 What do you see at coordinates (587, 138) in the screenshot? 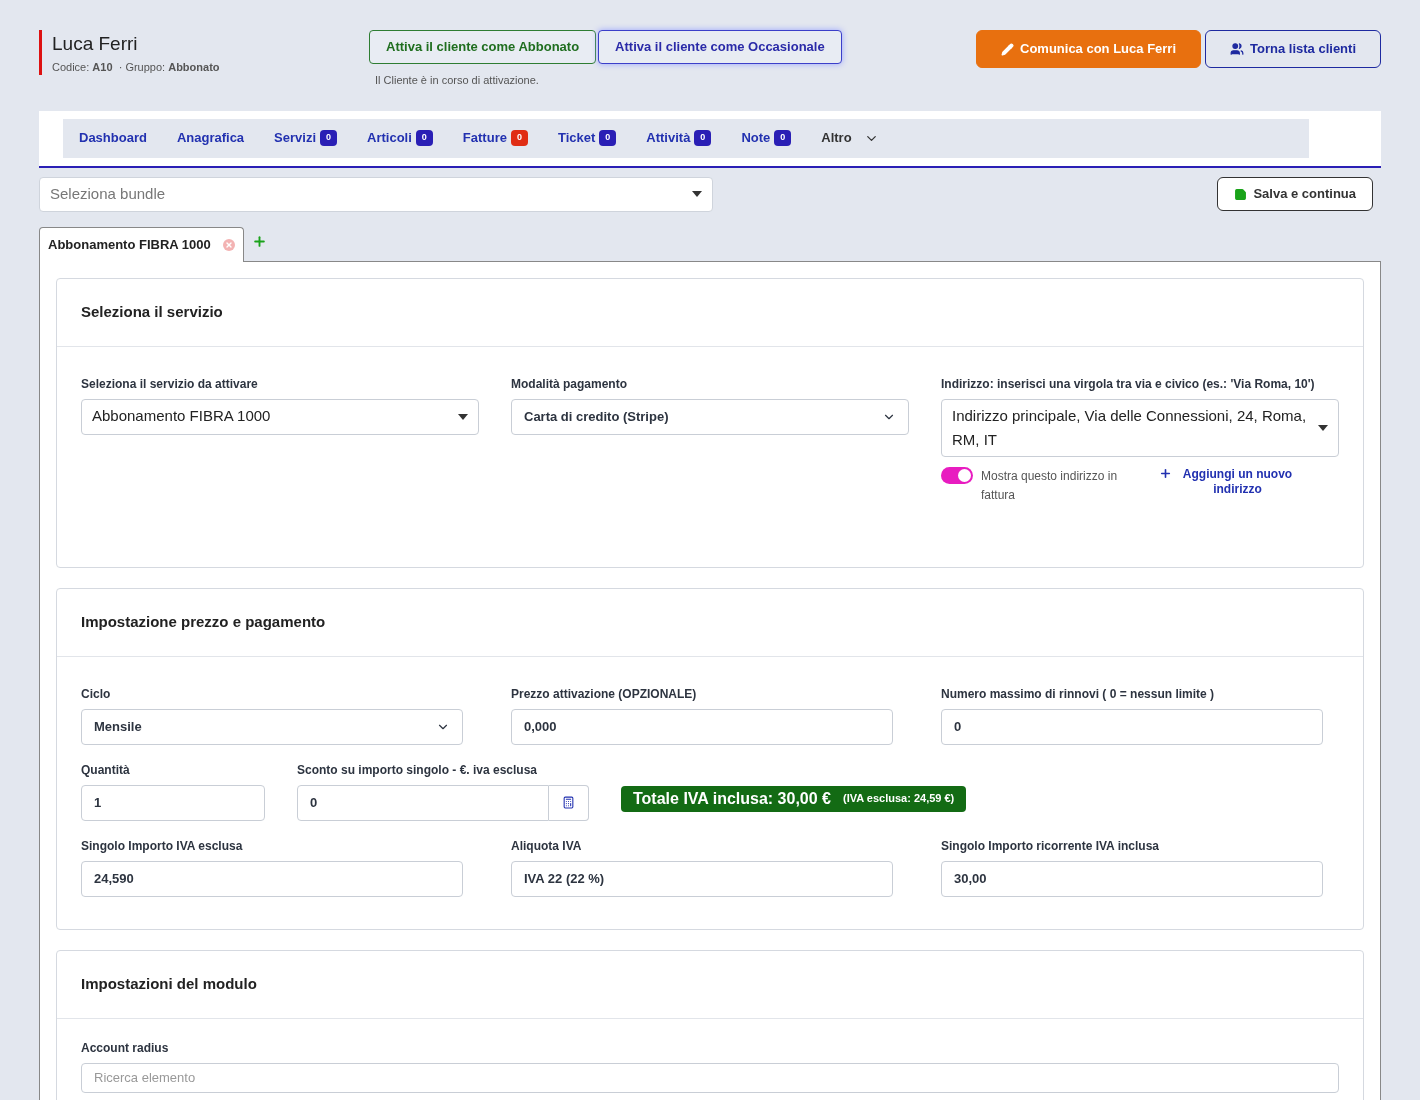
I see `nav-tab: Ticket 0` at bounding box center [587, 138].